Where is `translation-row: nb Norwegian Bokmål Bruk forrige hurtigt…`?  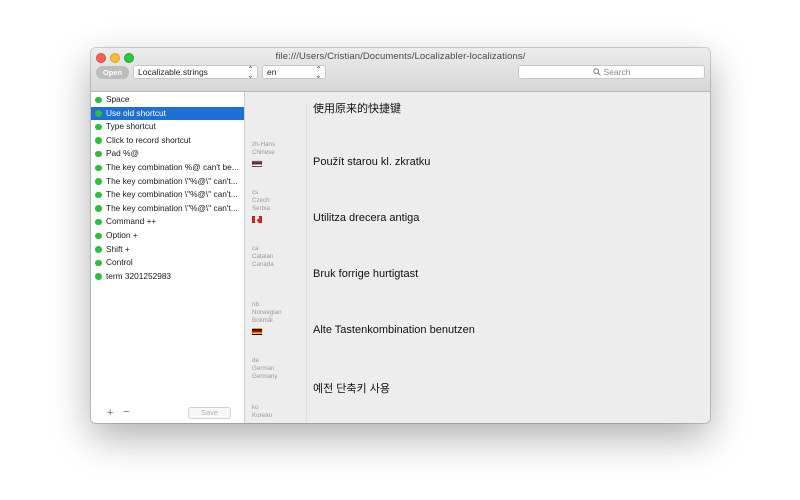
translation-row: nb Norwegian Bokmål Bruk forrige hurtigt… is located at coordinates (477, 298).